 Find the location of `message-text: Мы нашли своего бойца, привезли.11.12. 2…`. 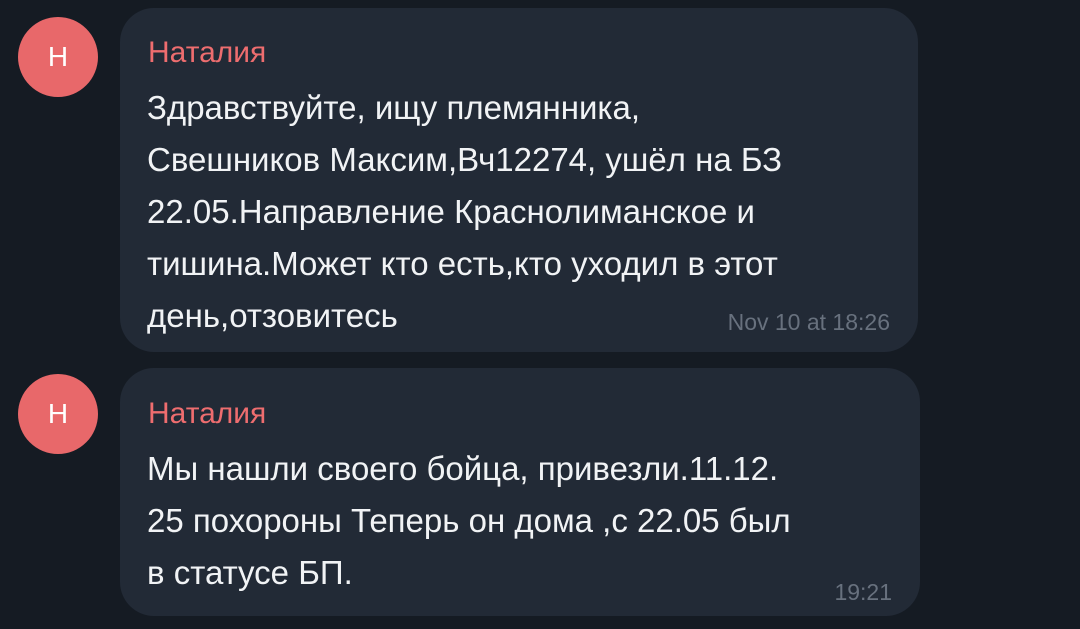

message-text: Мы нашли своего бойца, привезли.11.12. 2… is located at coordinates (469, 520).